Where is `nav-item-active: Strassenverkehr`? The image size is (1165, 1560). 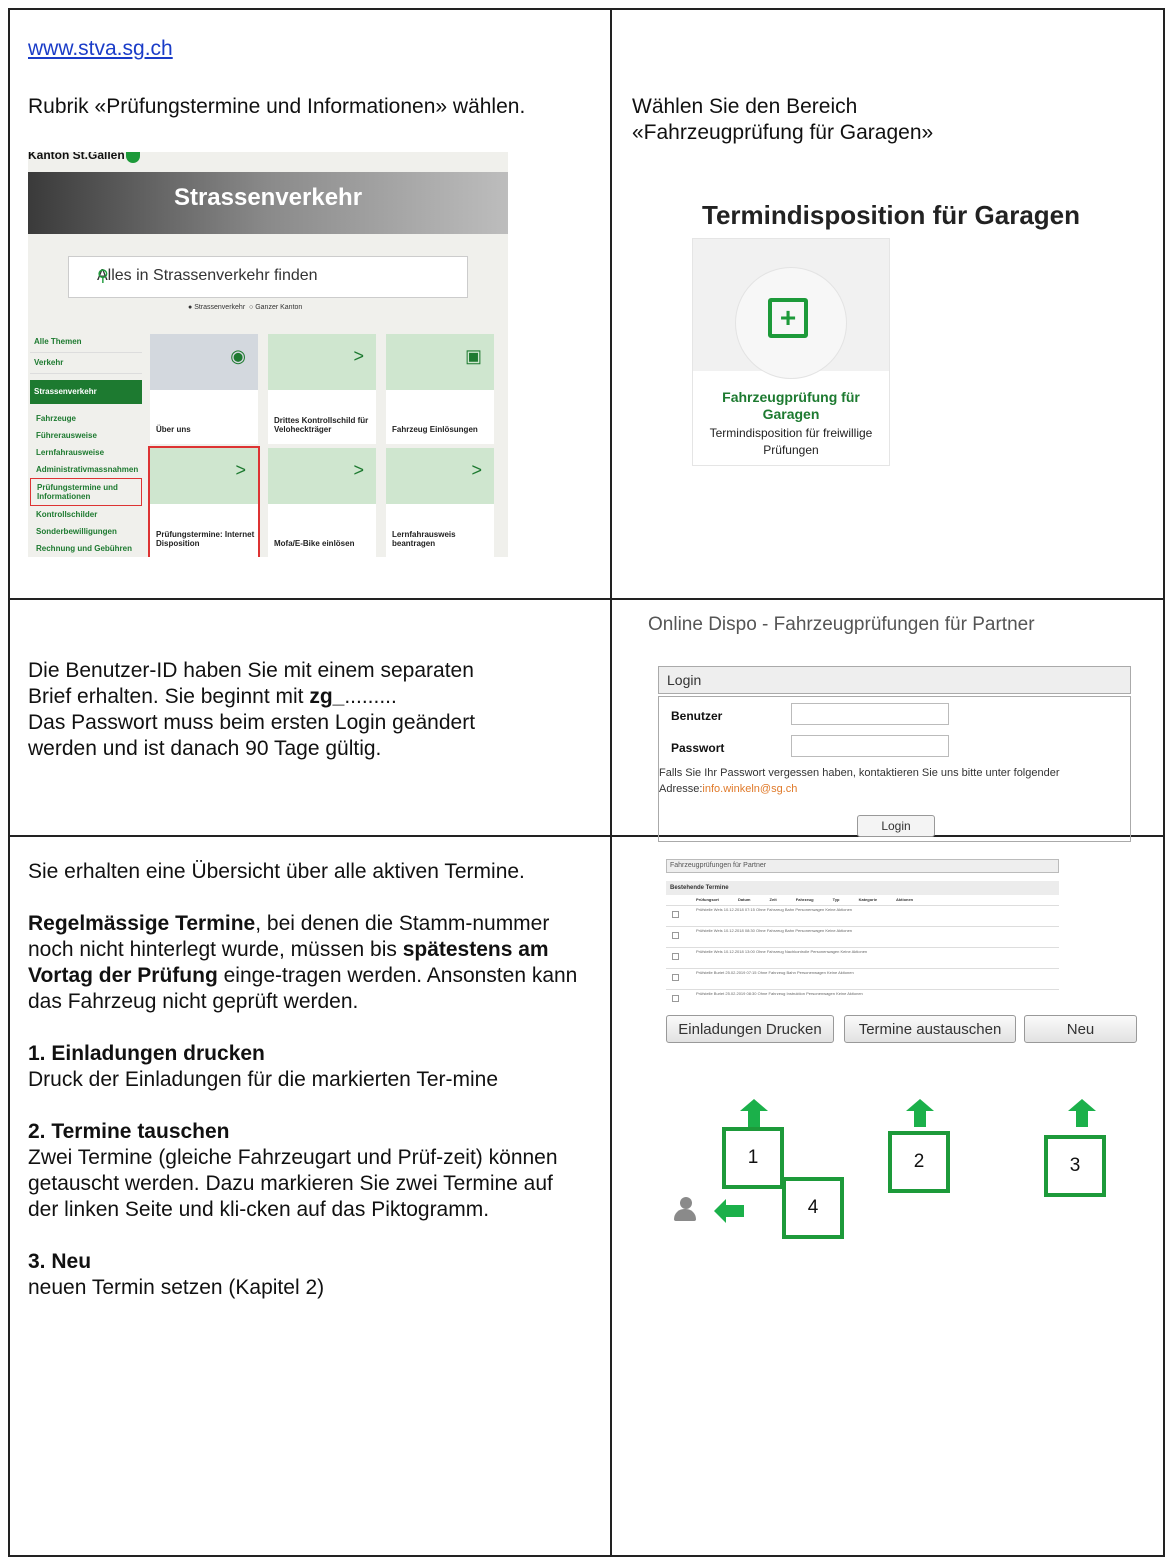
nav-item-active: Strassenverkehr is located at coordinates (86, 392).